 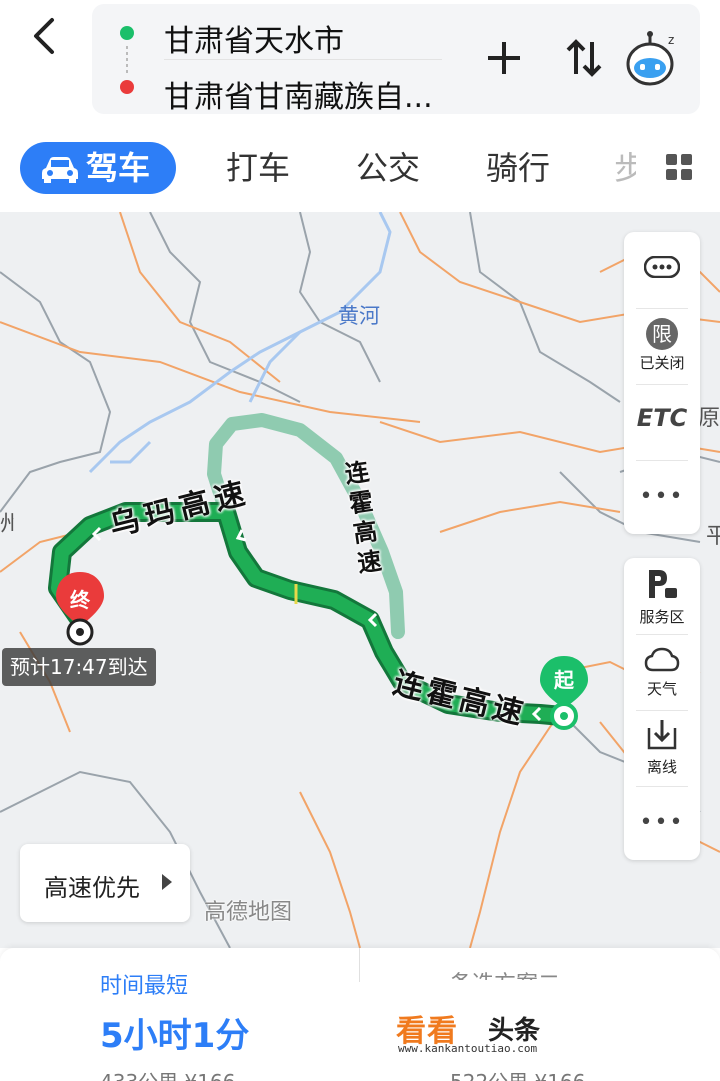 I want to click on map-toolbar-top: 限 已关闭 ETC •••, so click(x=662, y=383).